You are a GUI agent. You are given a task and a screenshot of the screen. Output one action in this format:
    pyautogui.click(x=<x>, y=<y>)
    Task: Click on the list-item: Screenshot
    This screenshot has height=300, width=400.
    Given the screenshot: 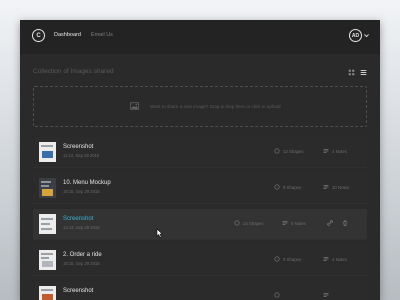 What is the action you would take?
    pyautogui.click(x=200, y=290)
    